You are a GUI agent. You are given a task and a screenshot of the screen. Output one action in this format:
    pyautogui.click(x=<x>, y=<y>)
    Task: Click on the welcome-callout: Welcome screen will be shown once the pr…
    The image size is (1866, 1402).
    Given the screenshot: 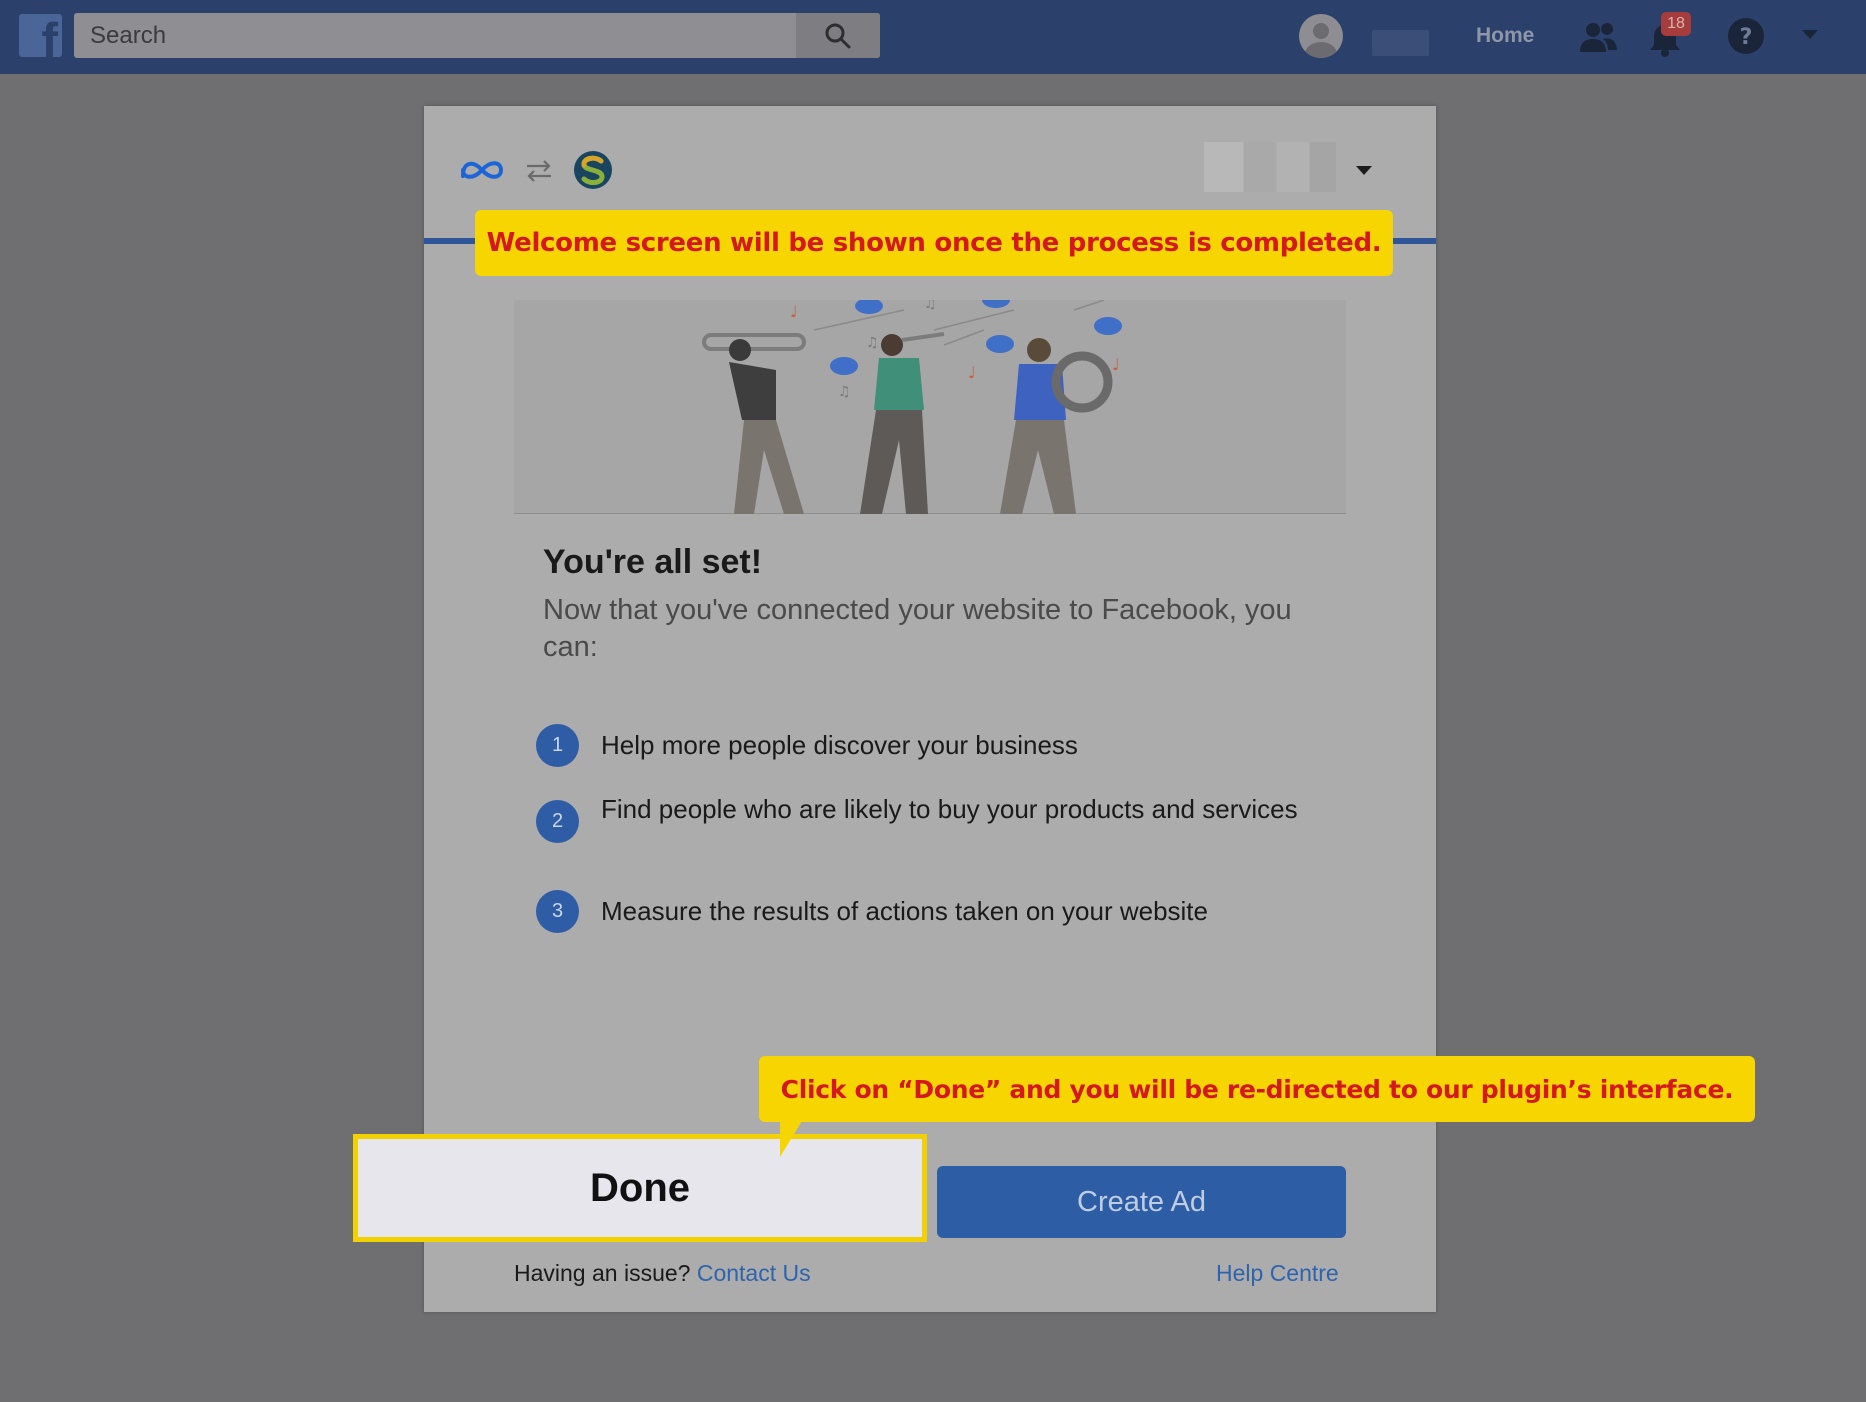 What is the action you would take?
    pyautogui.click(x=934, y=243)
    